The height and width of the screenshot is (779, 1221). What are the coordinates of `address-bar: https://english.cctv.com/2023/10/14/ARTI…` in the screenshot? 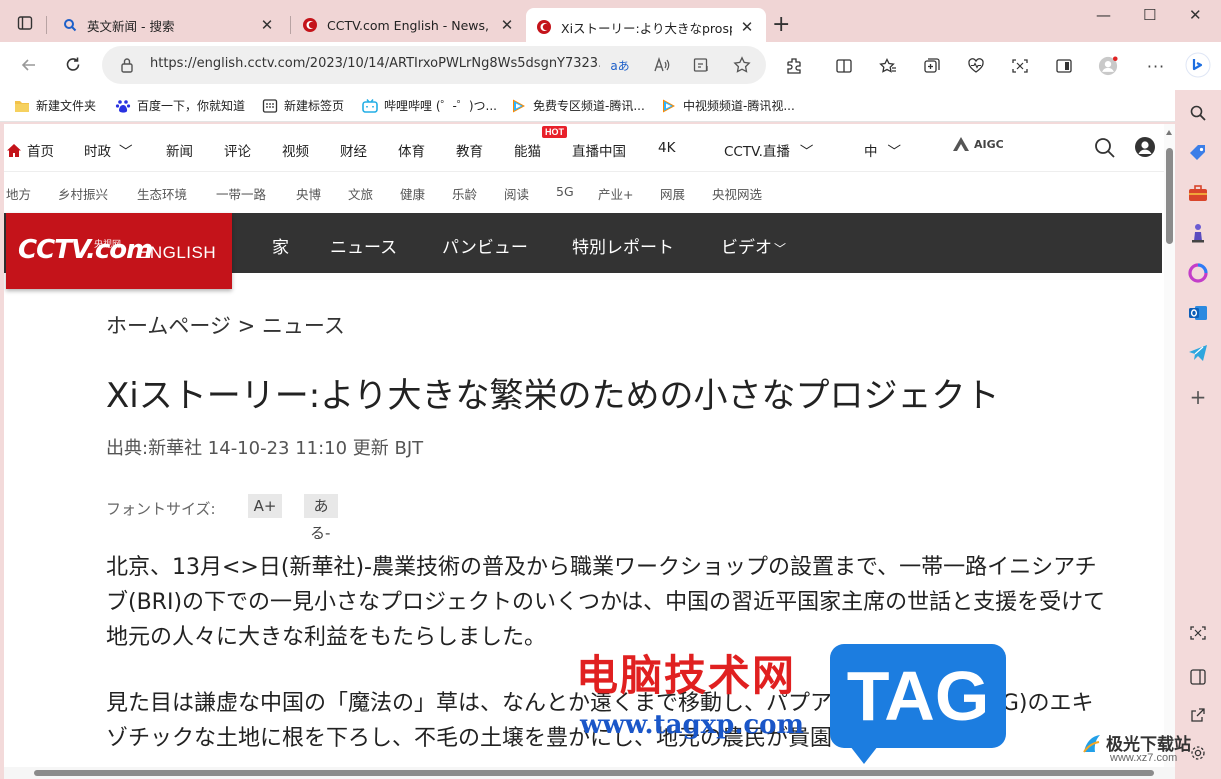 It's located at (434, 65).